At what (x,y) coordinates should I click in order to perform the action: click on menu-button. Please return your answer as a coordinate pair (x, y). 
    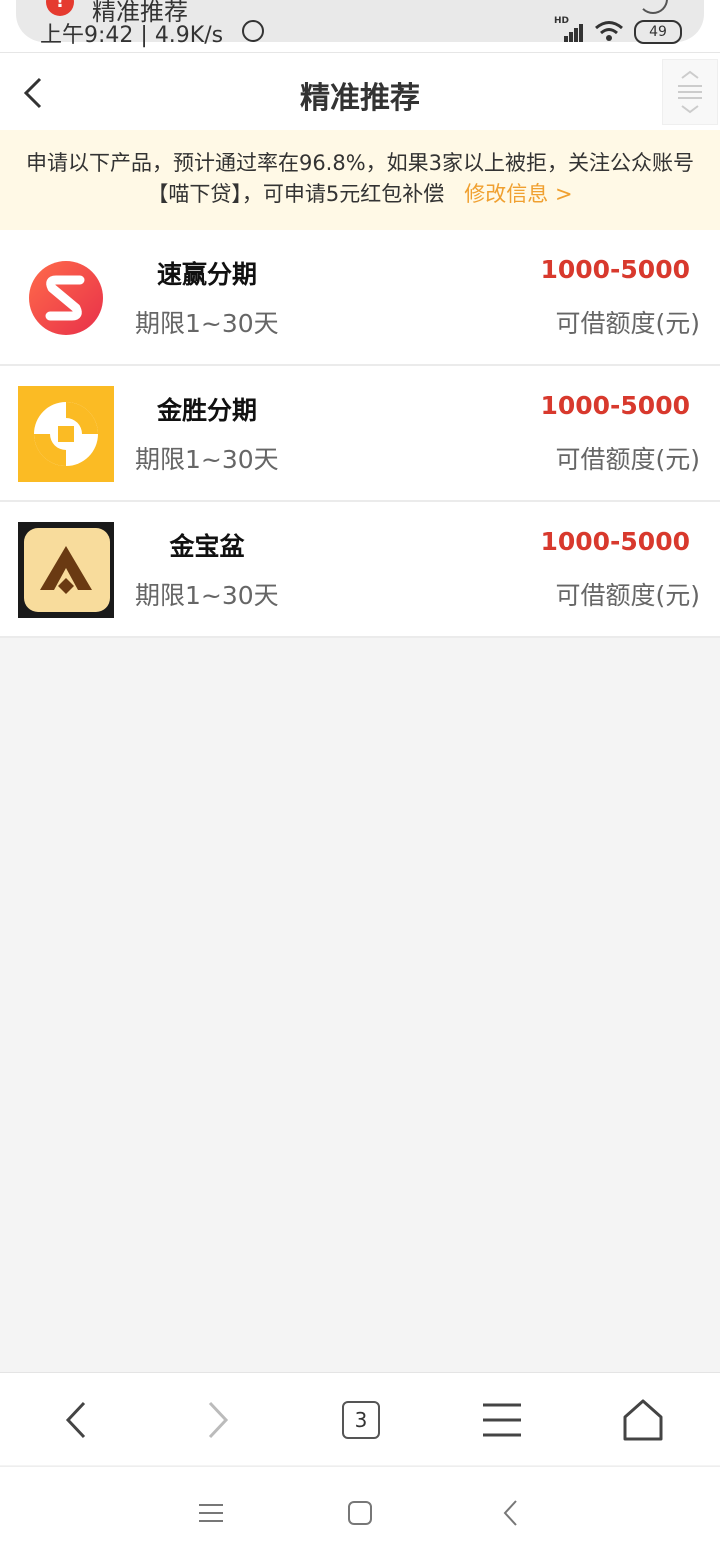
    Looking at the image, I should click on (690, 92).